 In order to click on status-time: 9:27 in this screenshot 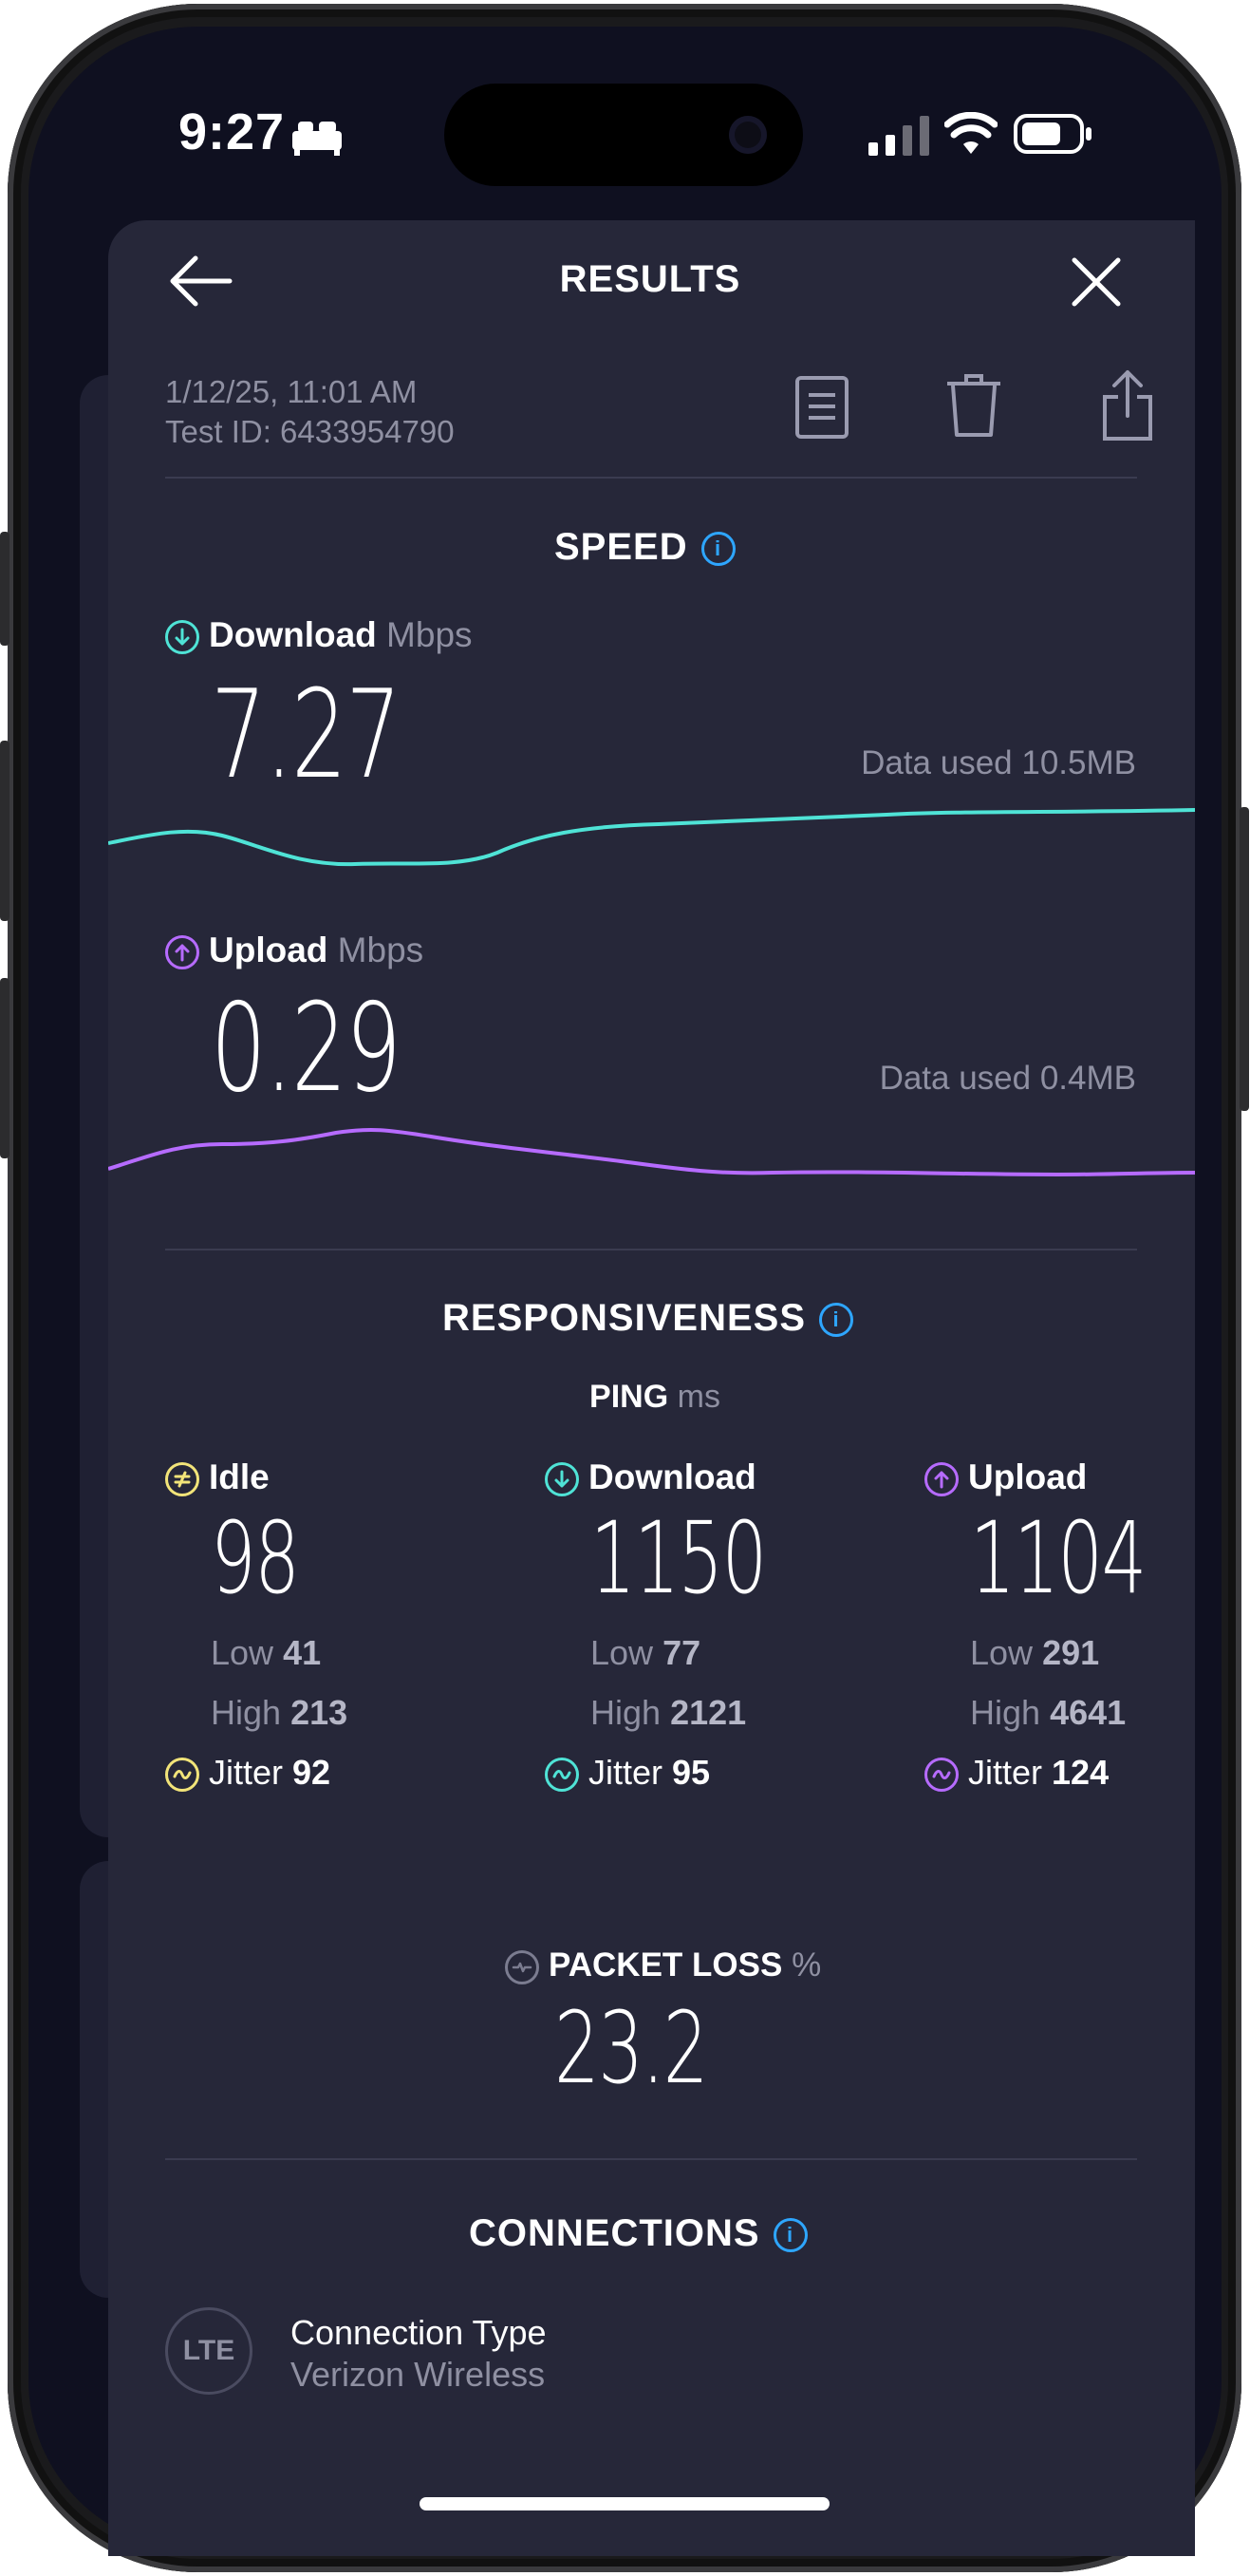, I will do `click(232, 131)`.